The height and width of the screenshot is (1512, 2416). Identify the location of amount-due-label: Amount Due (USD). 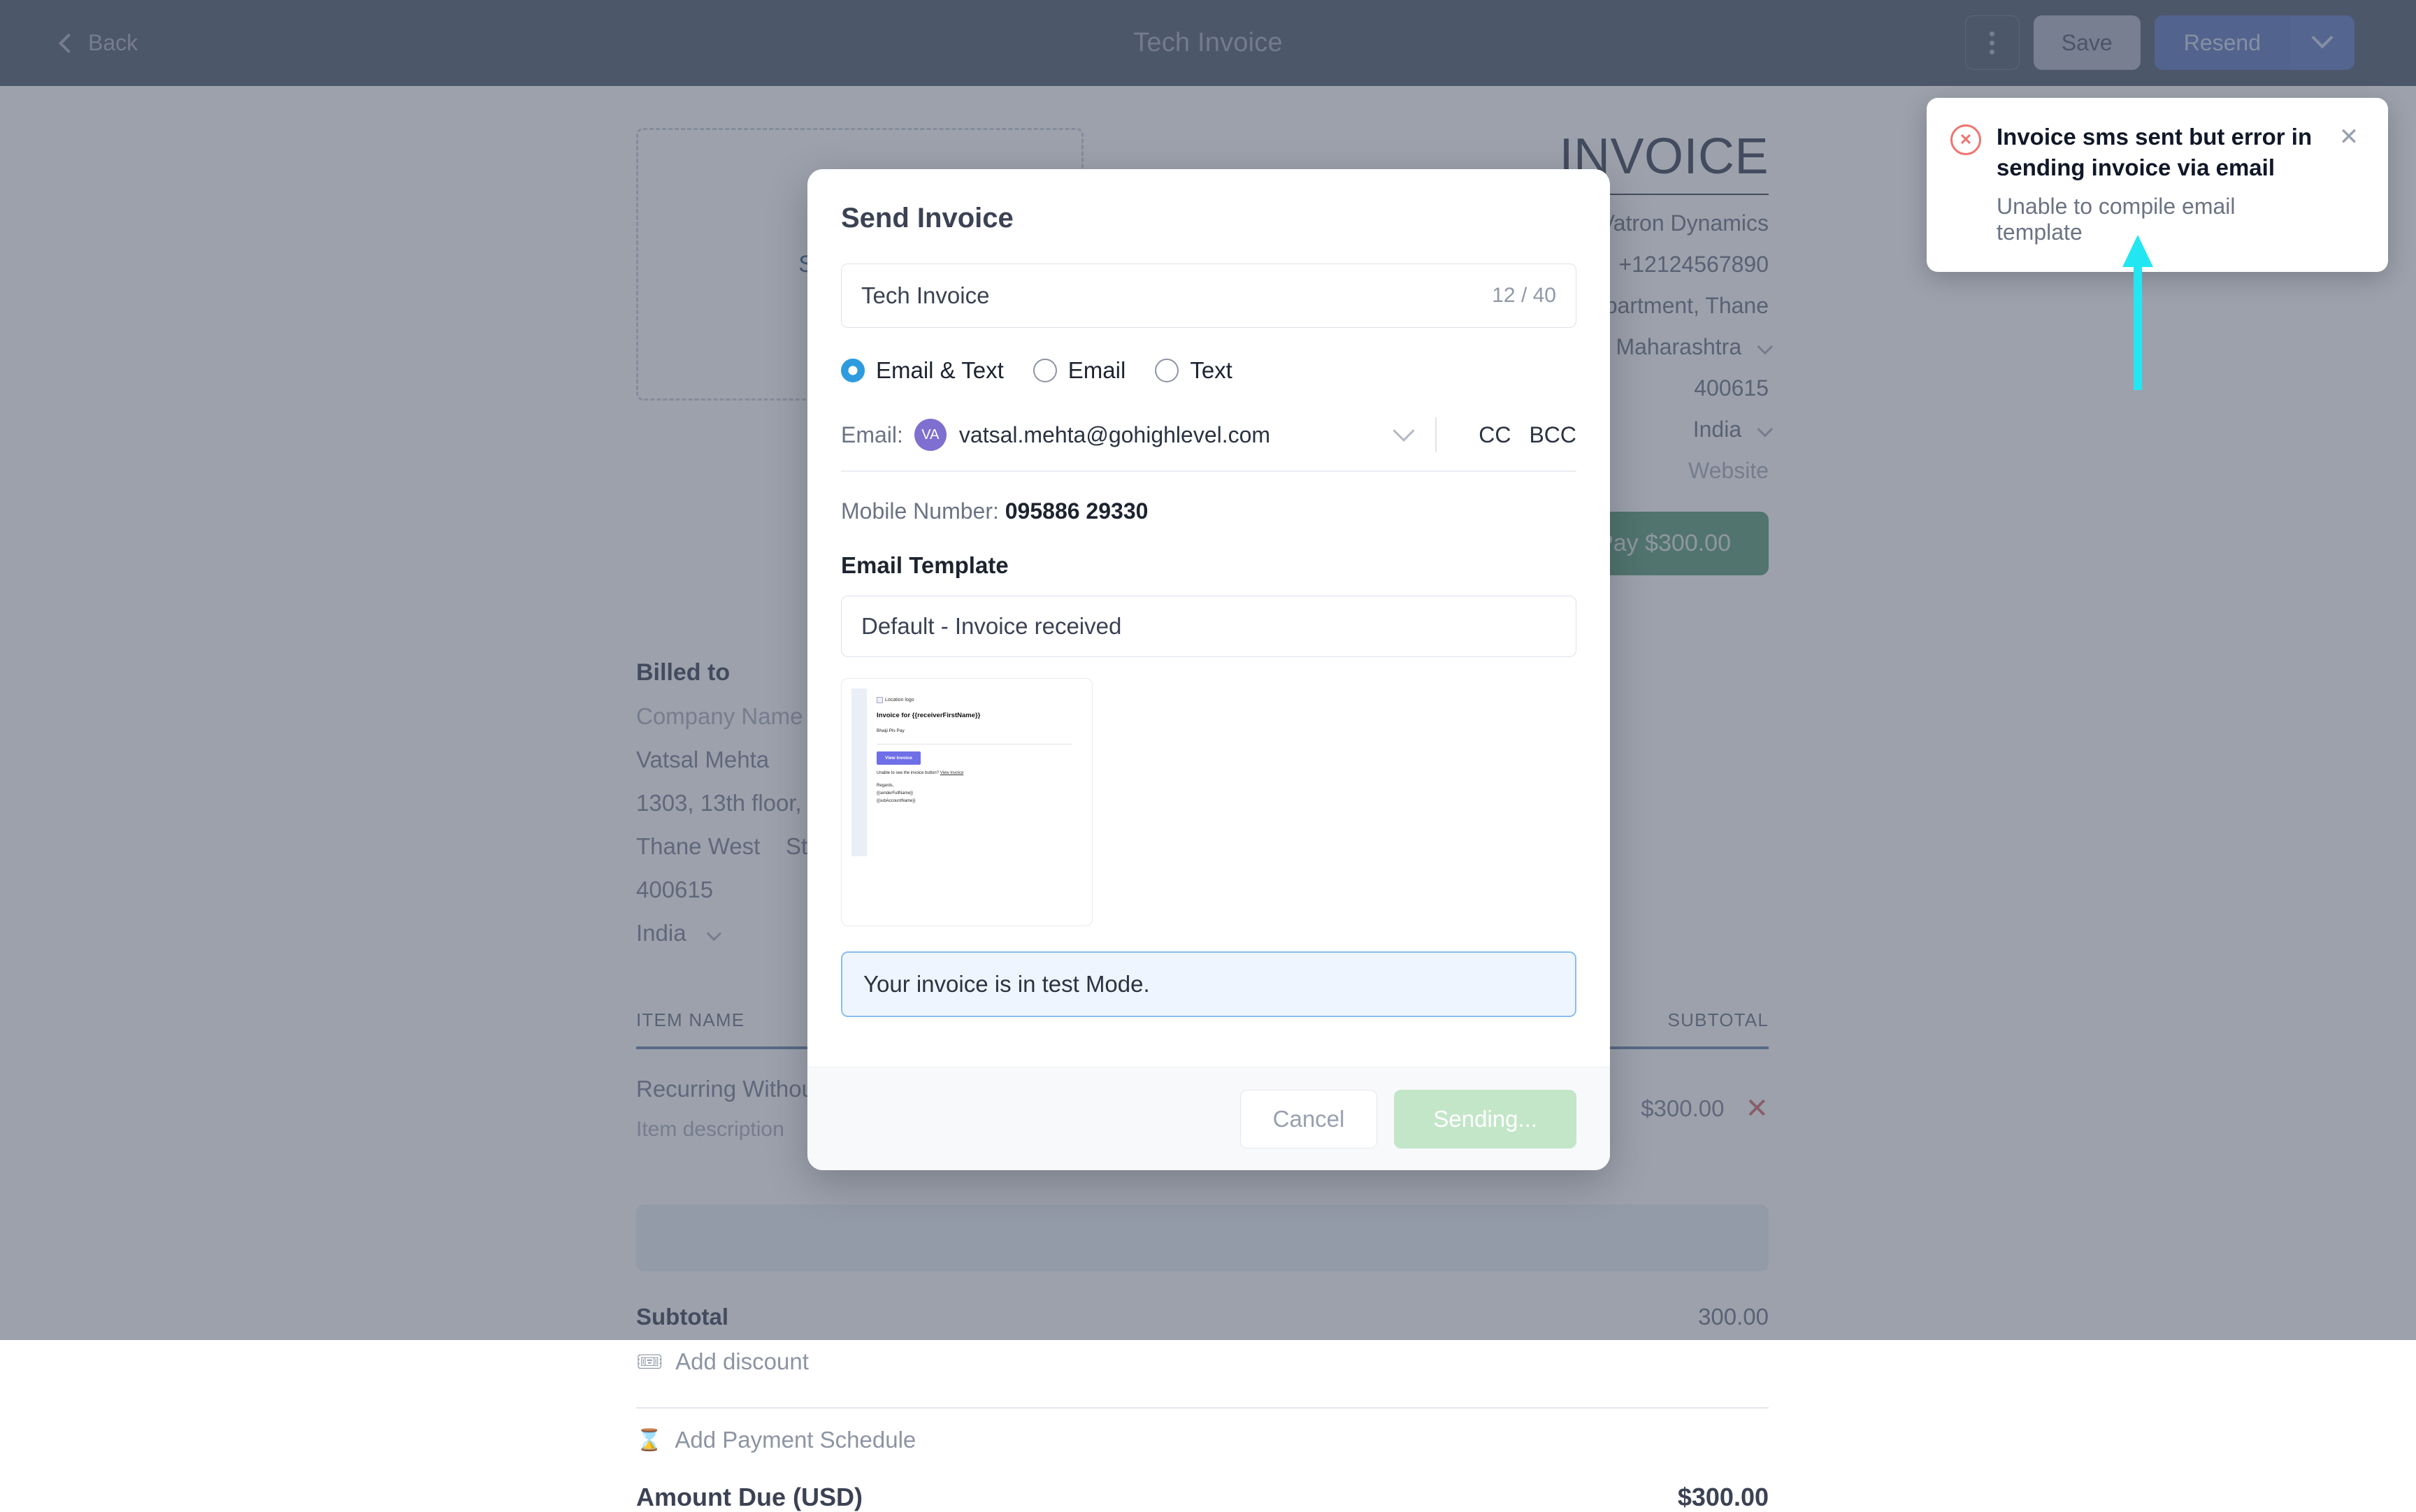
(749, 1497).